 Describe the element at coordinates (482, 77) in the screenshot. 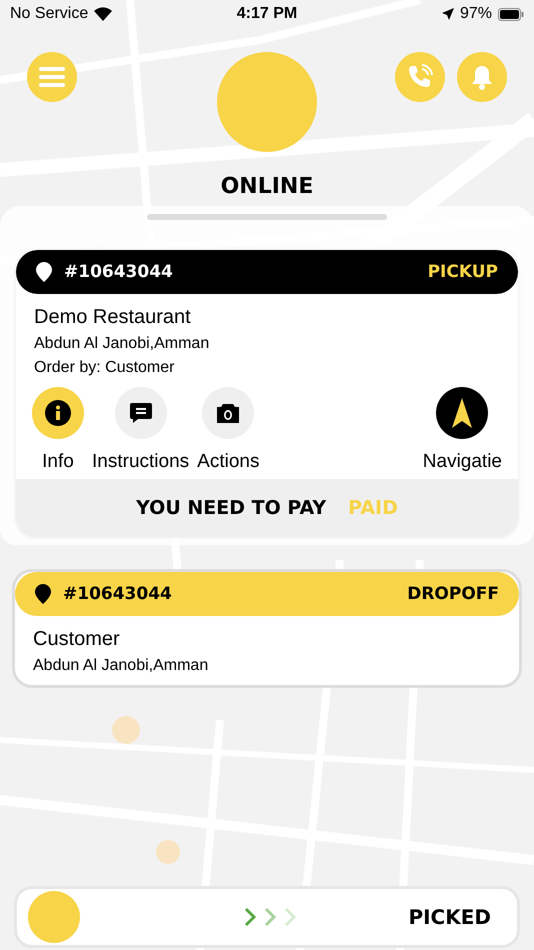

I see `bell-icon` at that location.